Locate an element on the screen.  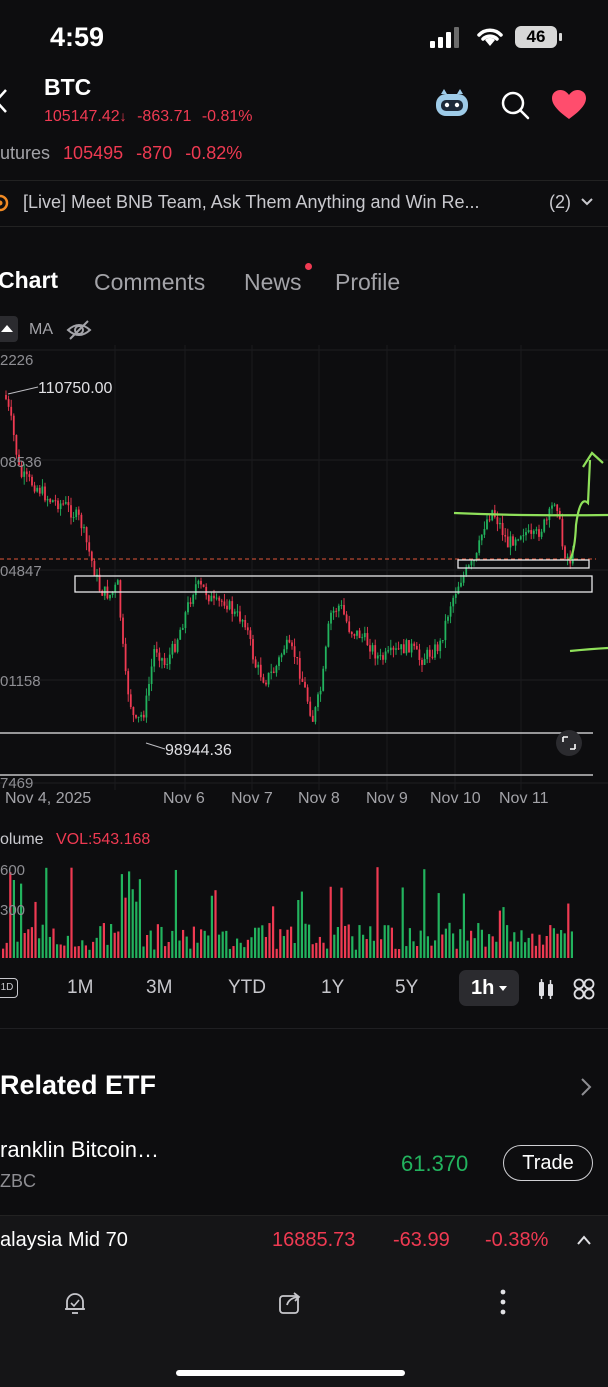
interval-selector: 1h is located at coordinates (489, 988).